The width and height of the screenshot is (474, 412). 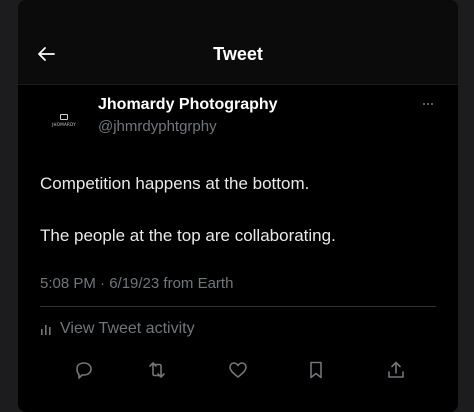 I want to click on retweet-icon, so click(x=157, y=370).